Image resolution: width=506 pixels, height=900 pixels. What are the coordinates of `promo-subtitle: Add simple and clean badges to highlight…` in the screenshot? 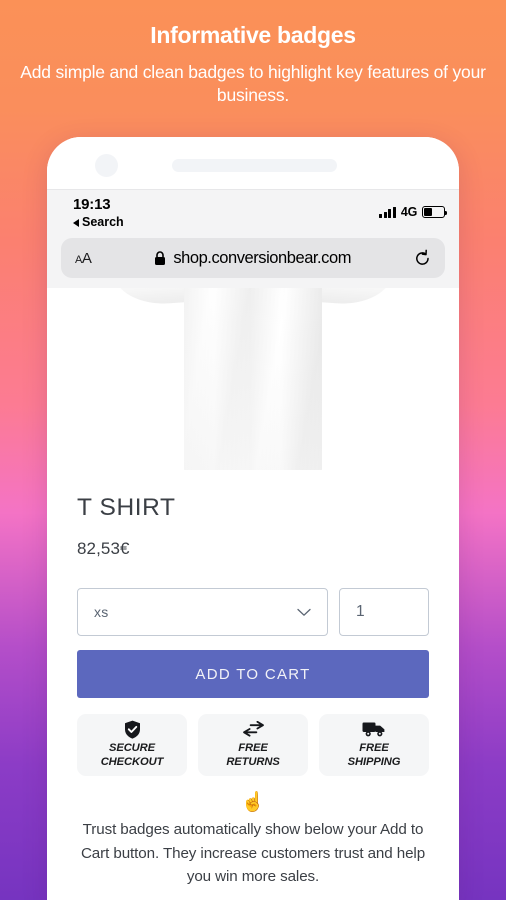 It's located at (253, 83).